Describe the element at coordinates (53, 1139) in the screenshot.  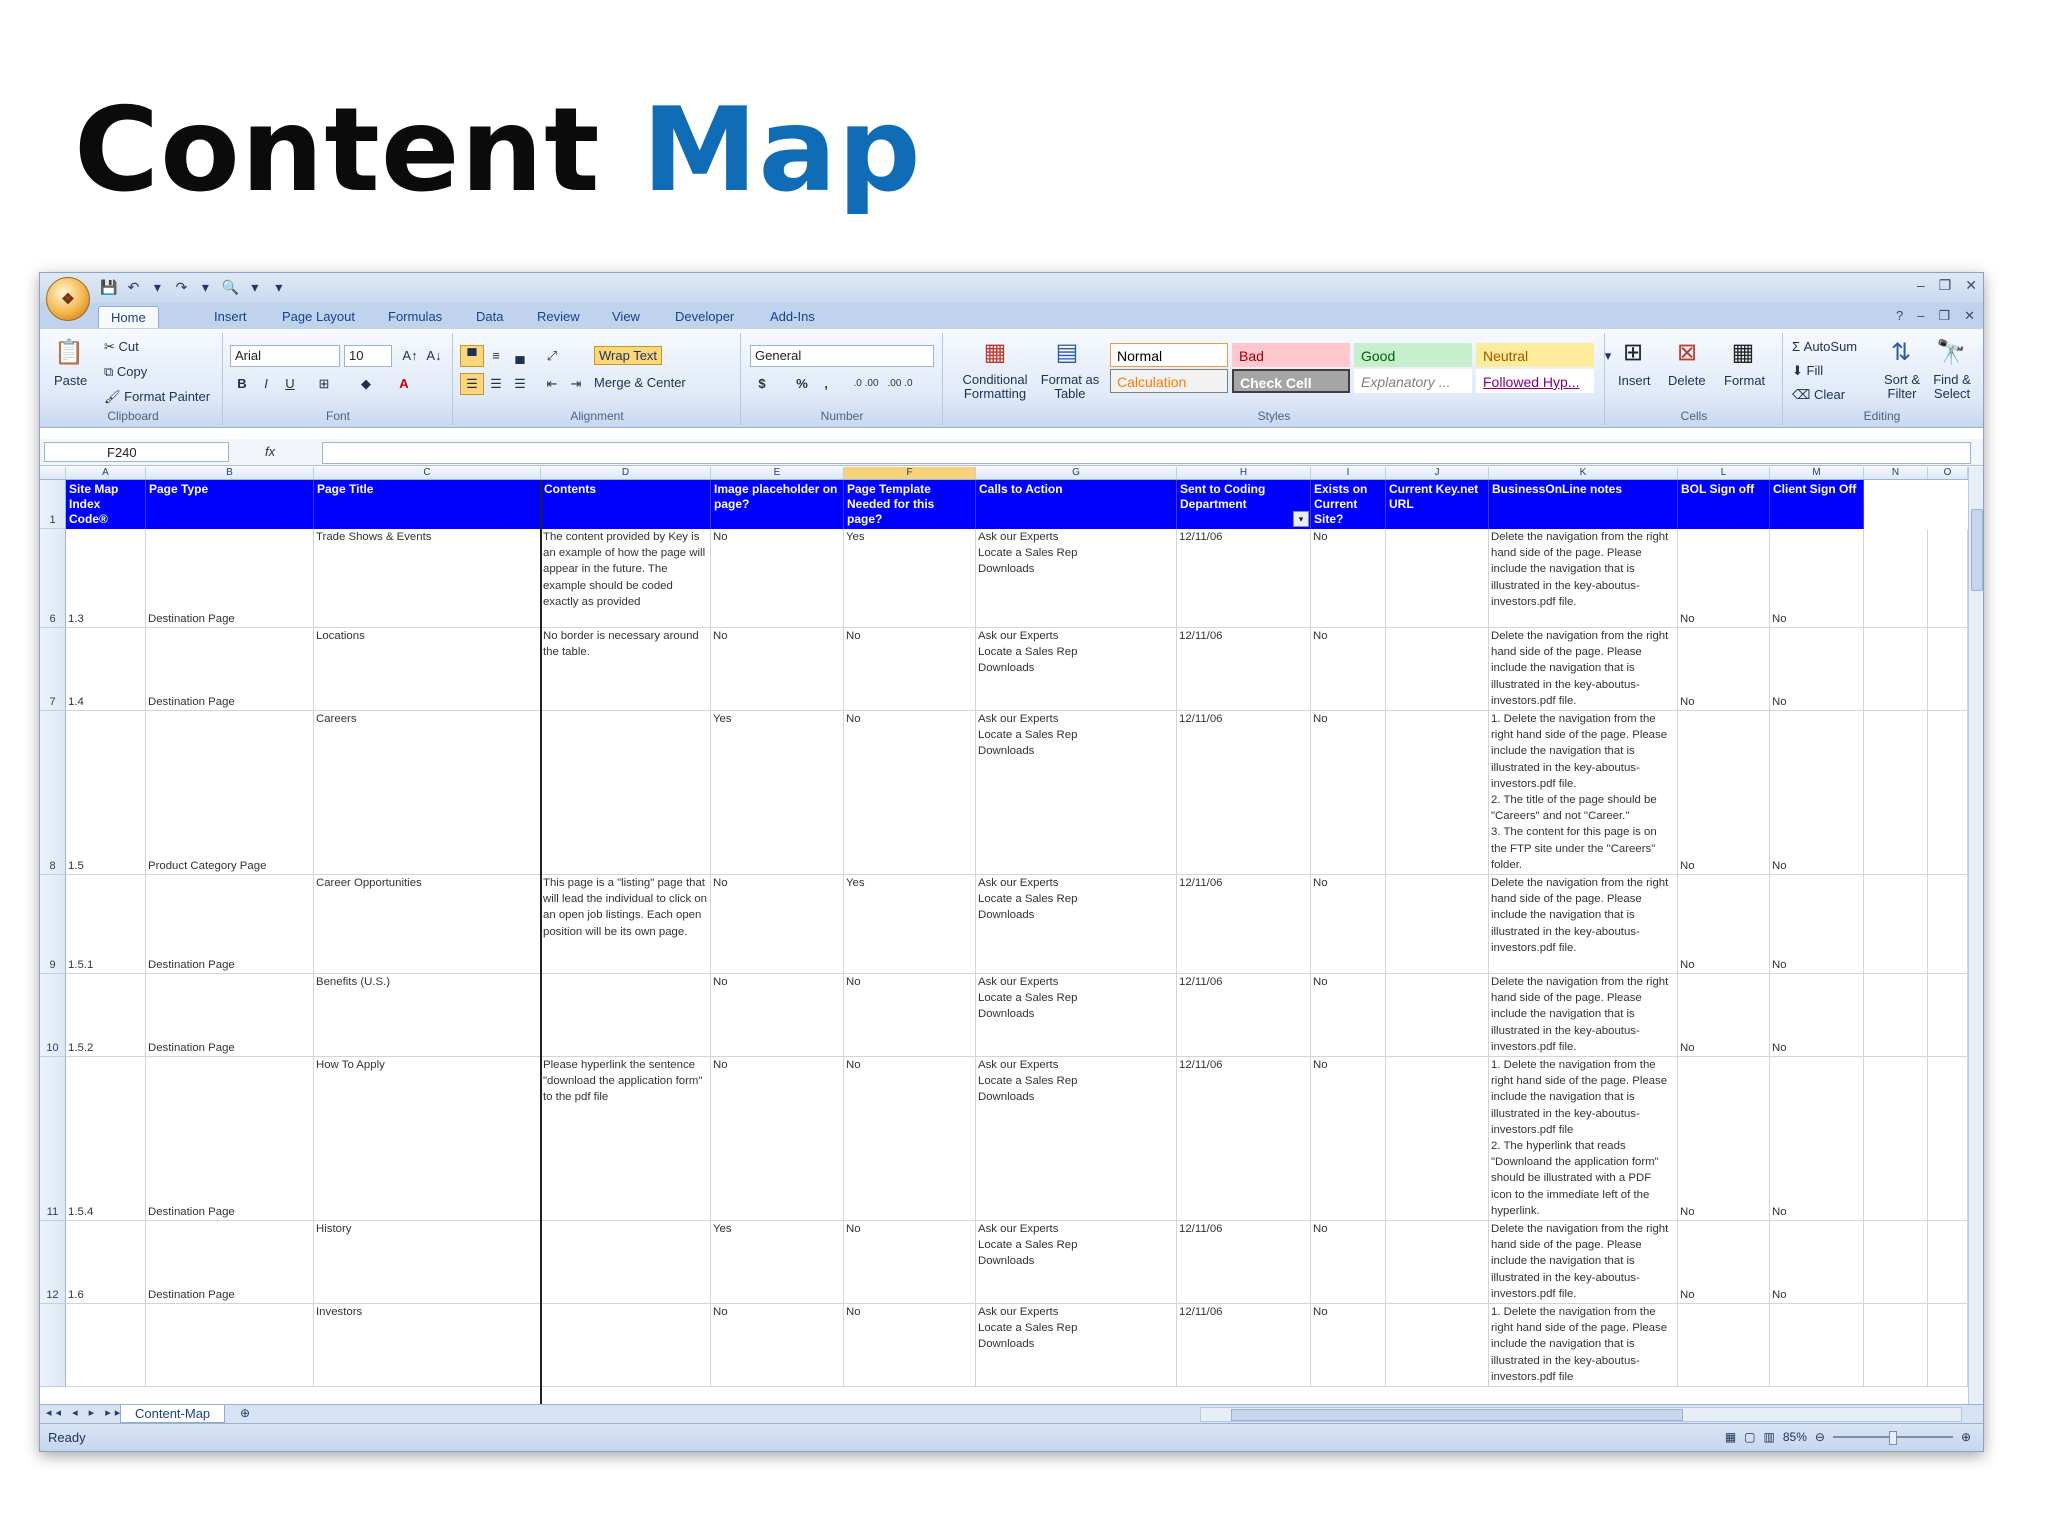
I see `row-header: 11` at that location.